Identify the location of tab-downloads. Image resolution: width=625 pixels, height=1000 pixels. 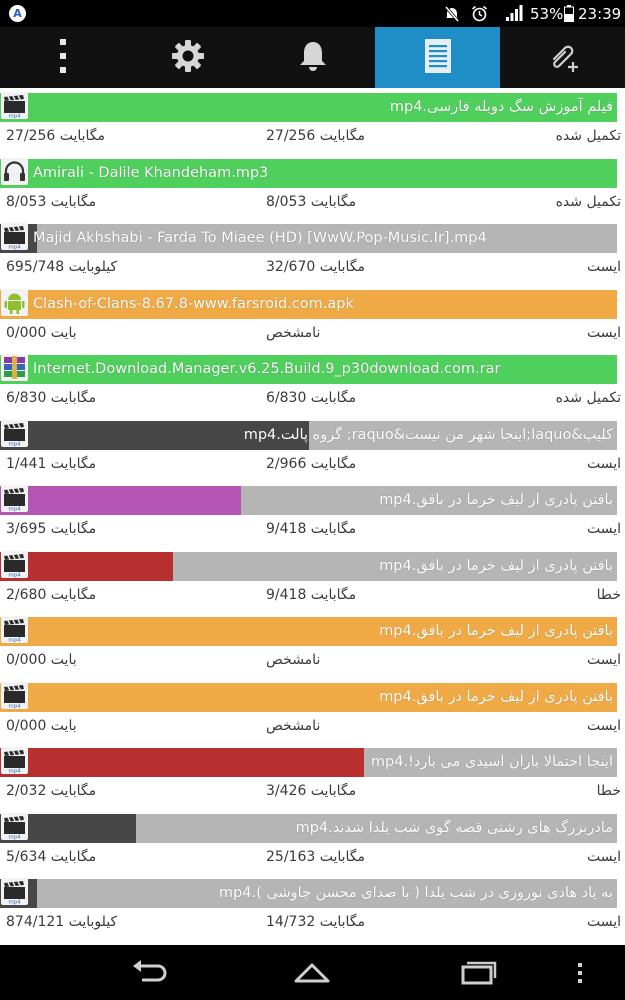
(437, 57).